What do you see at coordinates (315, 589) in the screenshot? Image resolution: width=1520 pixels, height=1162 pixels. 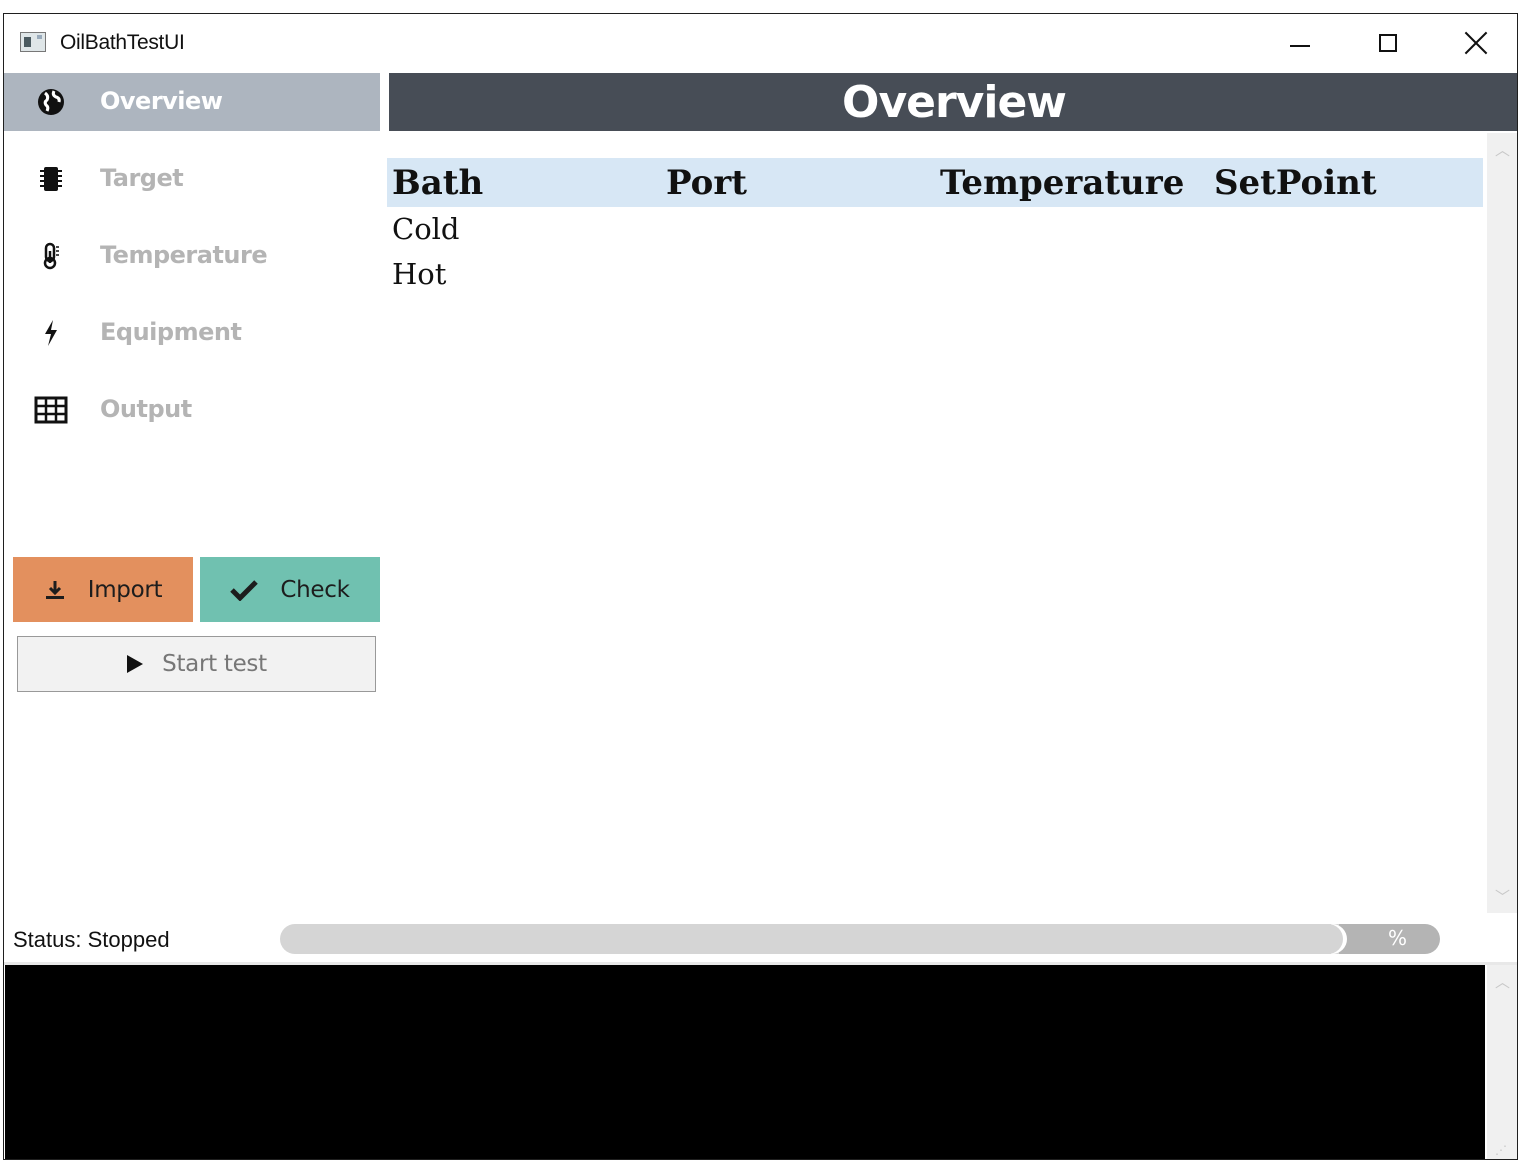 I see `check-label: Check` at bounding box center [315, 589].